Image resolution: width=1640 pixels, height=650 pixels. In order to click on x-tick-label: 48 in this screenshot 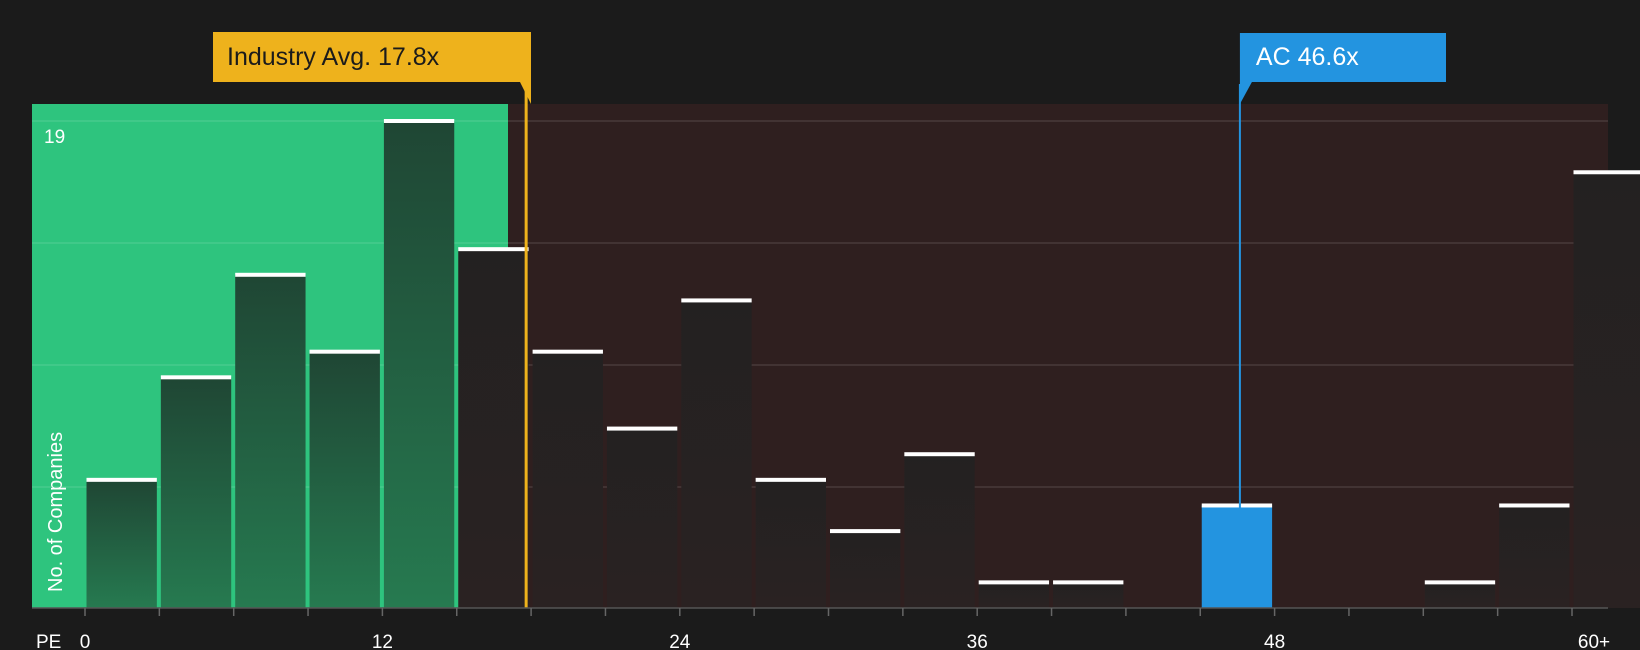, I will do `click(1274, 641)`.